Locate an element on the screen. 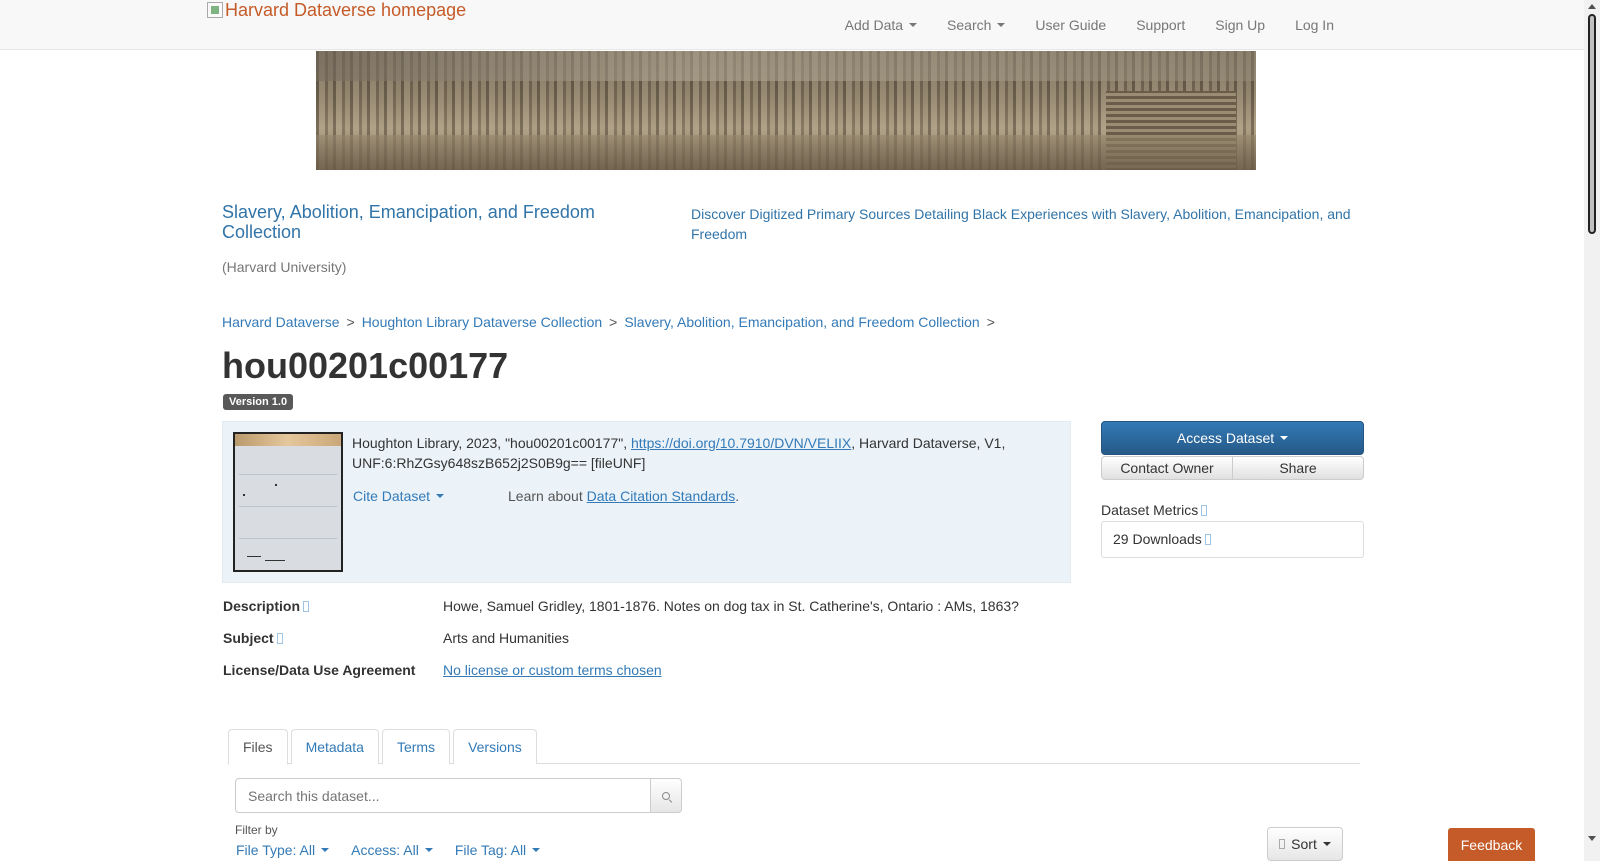 The width and height of the screenshot is (1600, 861). search-button is located at coordinates (666, 795).